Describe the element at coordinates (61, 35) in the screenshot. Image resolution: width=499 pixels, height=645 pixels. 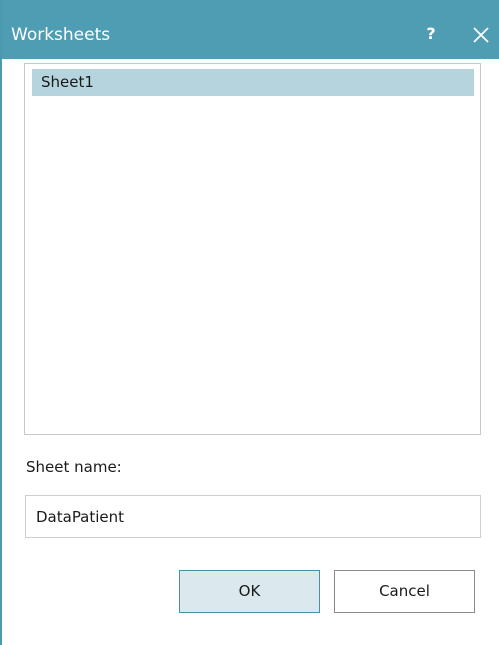
I see `window-title: Worksheets` at that location.